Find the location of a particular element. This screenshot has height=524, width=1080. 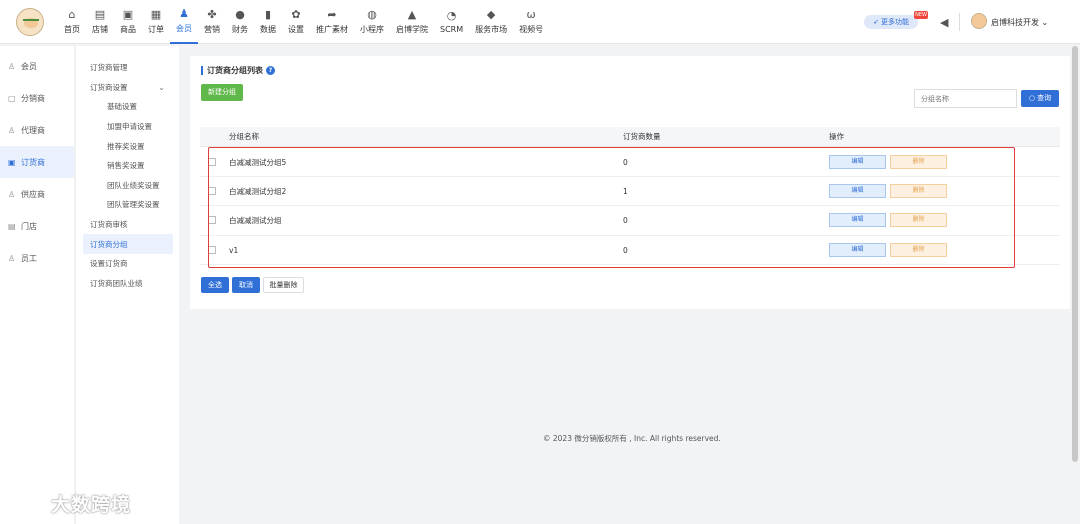

nav-item-12: ◔ SCRM is located at coordinates (451, 22).